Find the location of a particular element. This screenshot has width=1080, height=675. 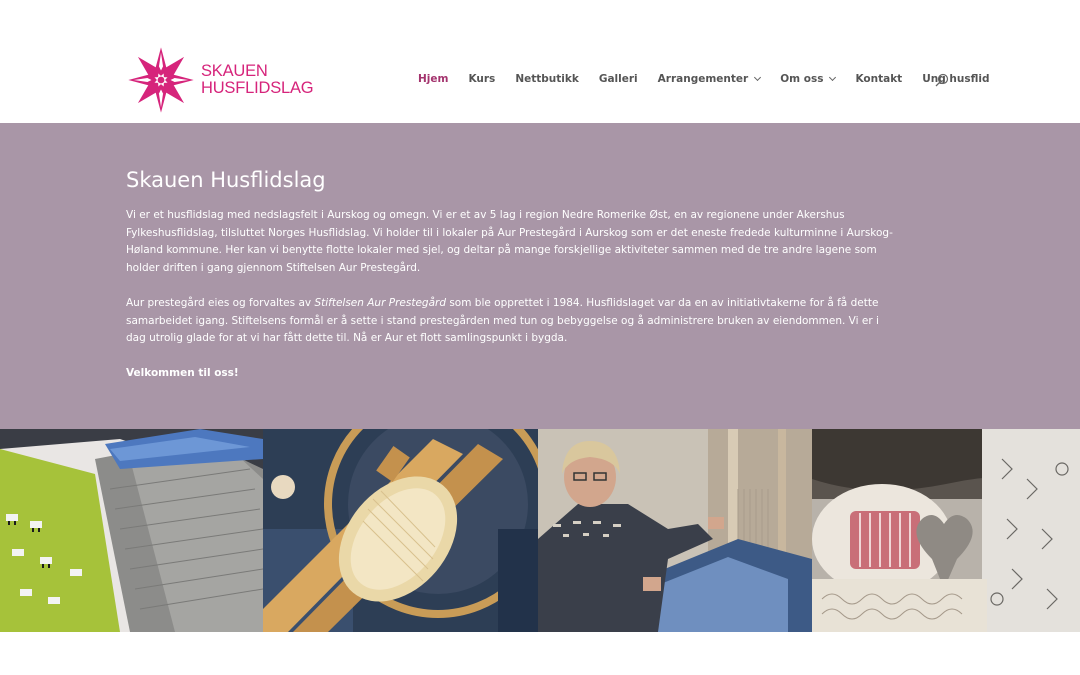

spinning-wheel-image is located at coordinates (400, 530).